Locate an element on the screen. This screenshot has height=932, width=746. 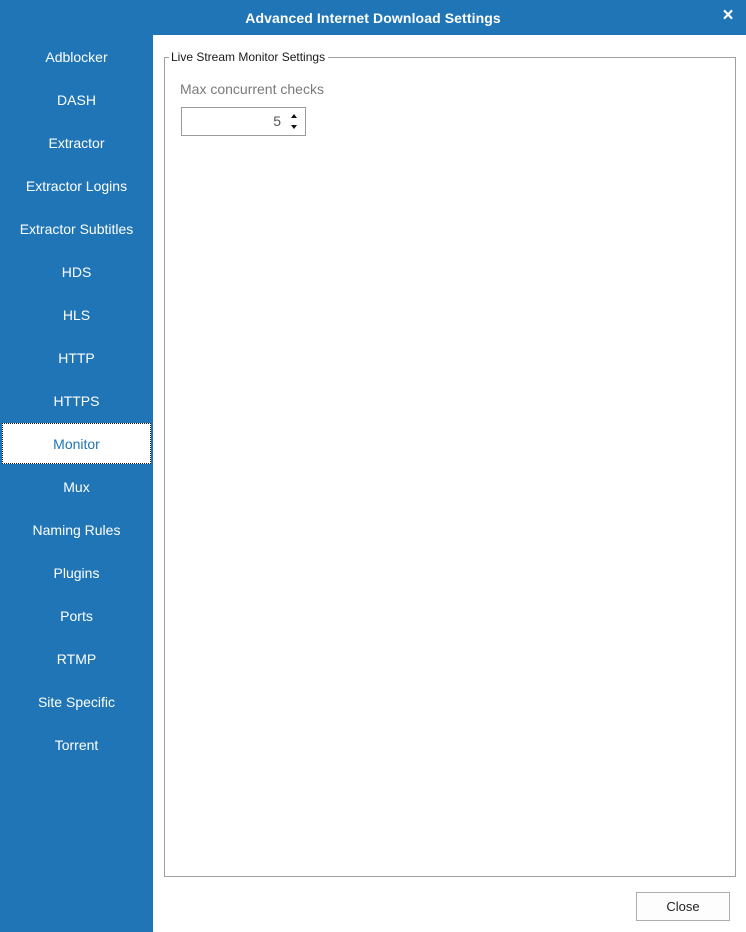
sidebar-item-label: Adblocker is located at coordinates (76, 56).